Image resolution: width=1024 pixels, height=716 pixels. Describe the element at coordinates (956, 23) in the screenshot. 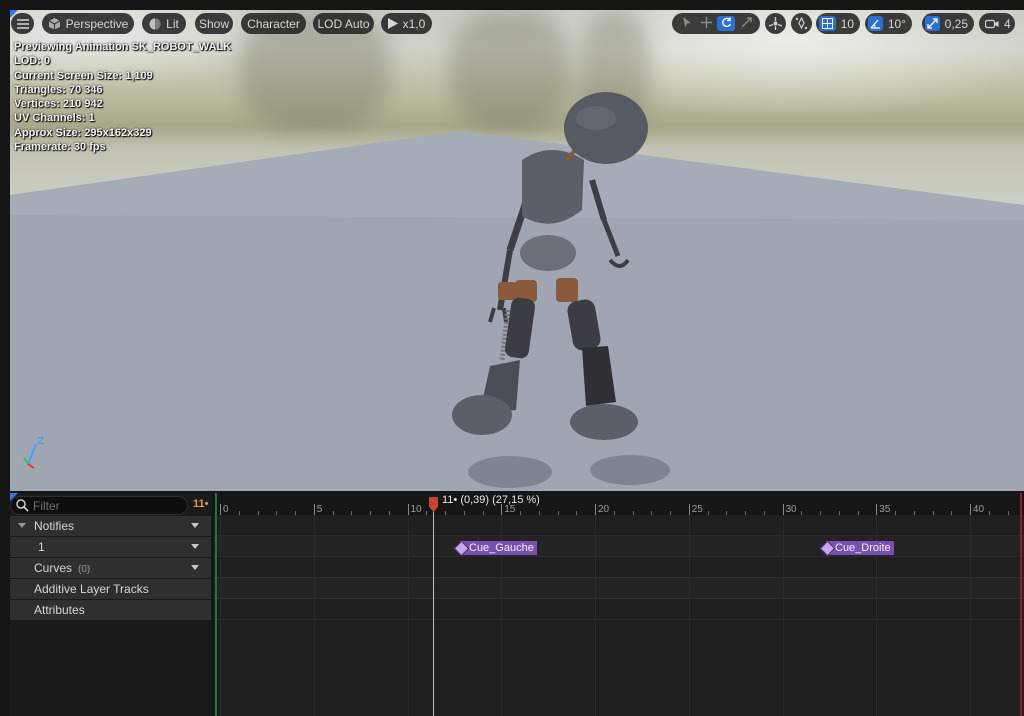

I see `scale-snap-value: 0,25` at that location.